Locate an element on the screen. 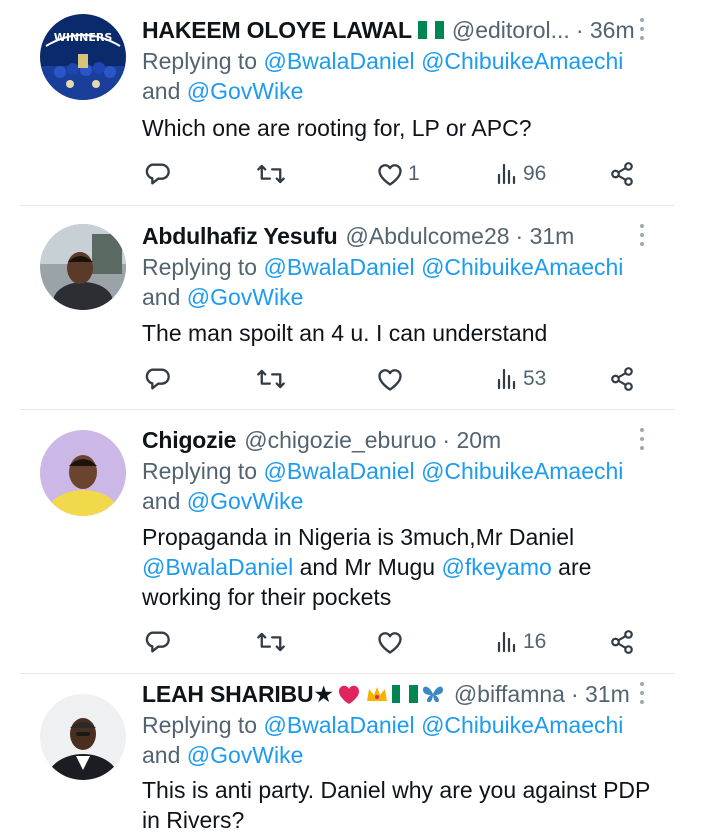 Image resolution: width=703 pixels, height=838 pixels. author-name: Chigozie is located at coordinates (189, 440).